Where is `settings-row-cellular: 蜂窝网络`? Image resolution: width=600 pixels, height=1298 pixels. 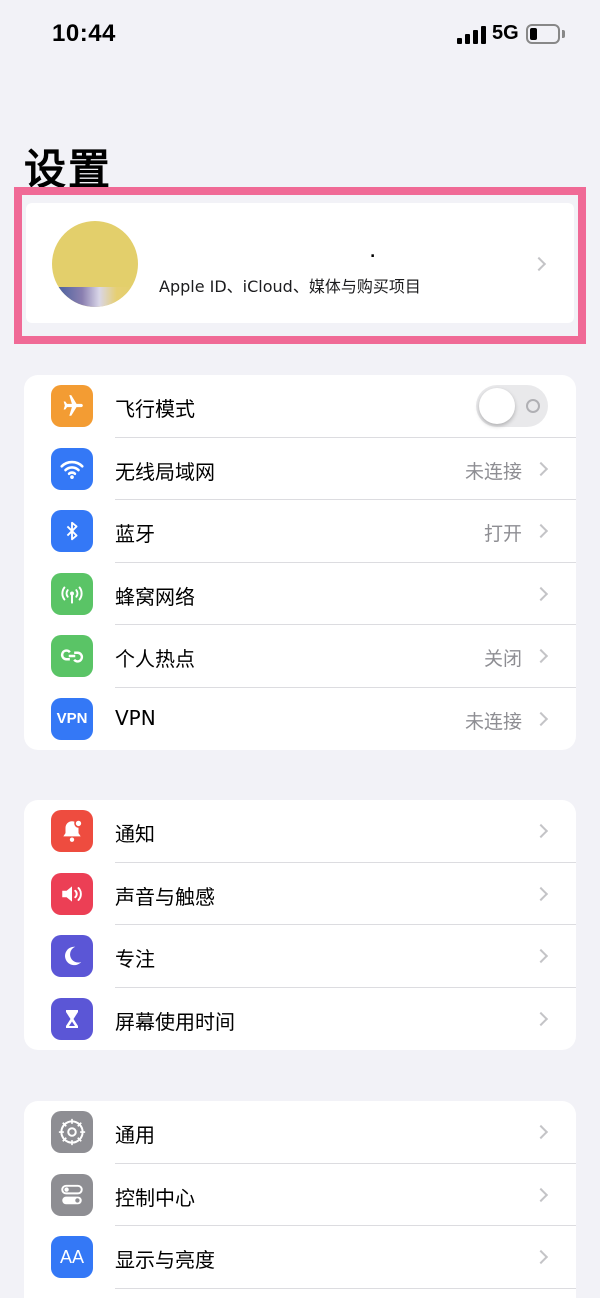 settings-row-cellular: 蜂窝网络 is located at coordinates (300, 594).